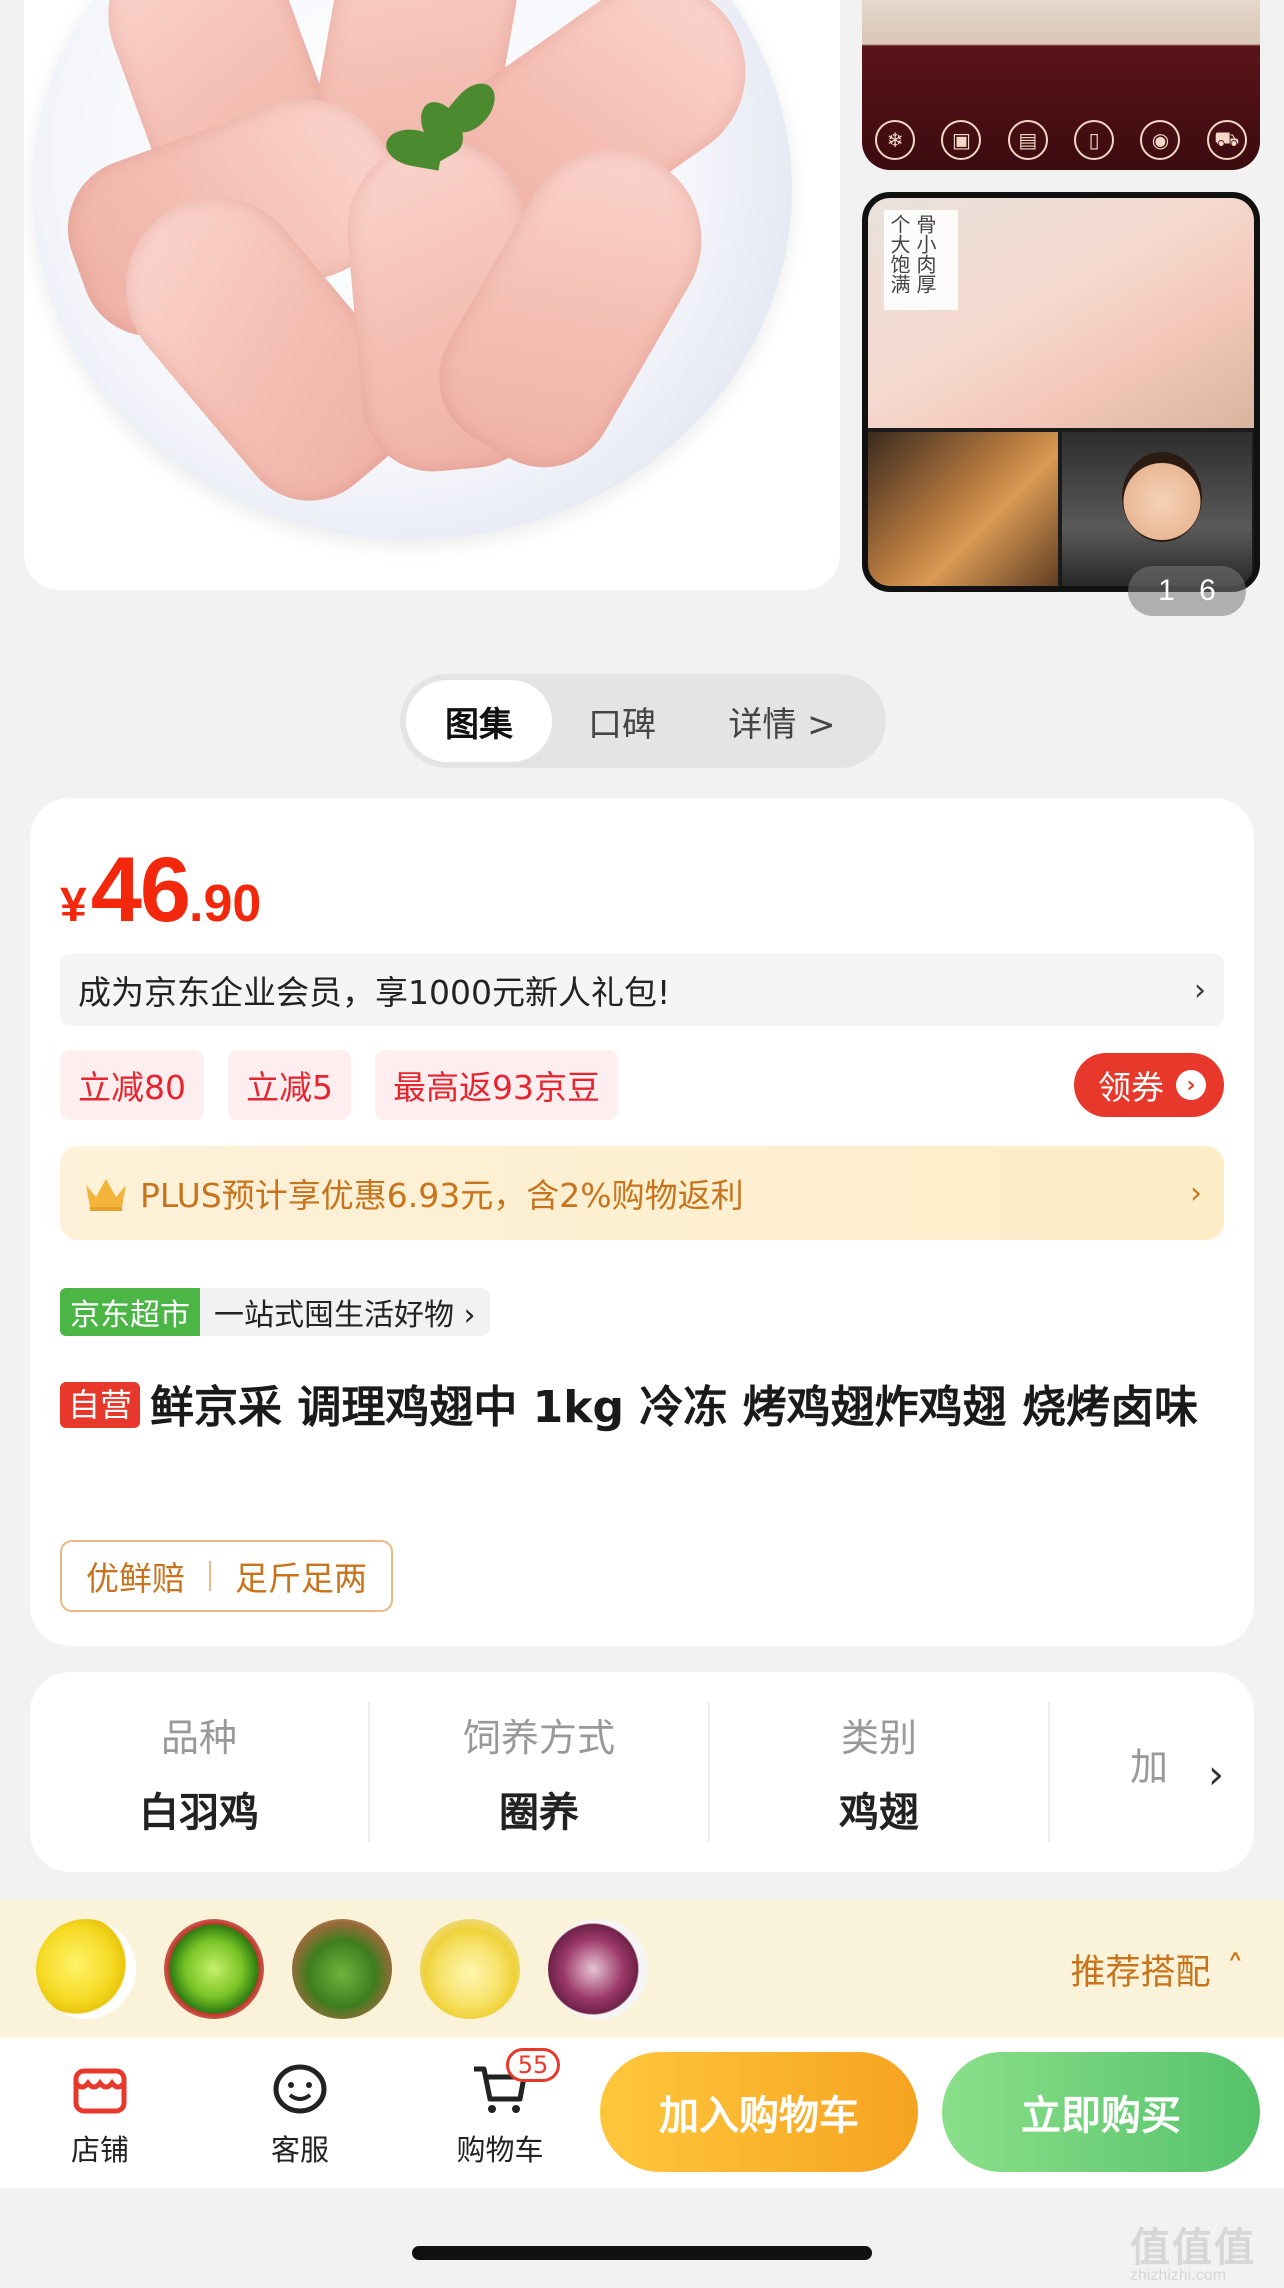 This screenshot has width=1284, height=2288. What do you see at coordinates (1094, 140) in the screenshot?
I see `membrane-icon: ▯` at bounding box center [1094, 140].